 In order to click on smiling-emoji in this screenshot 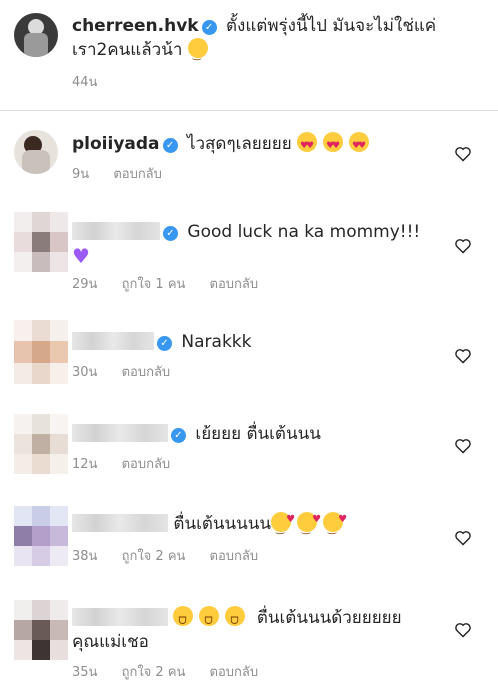, I will do `click(197, 53)`.